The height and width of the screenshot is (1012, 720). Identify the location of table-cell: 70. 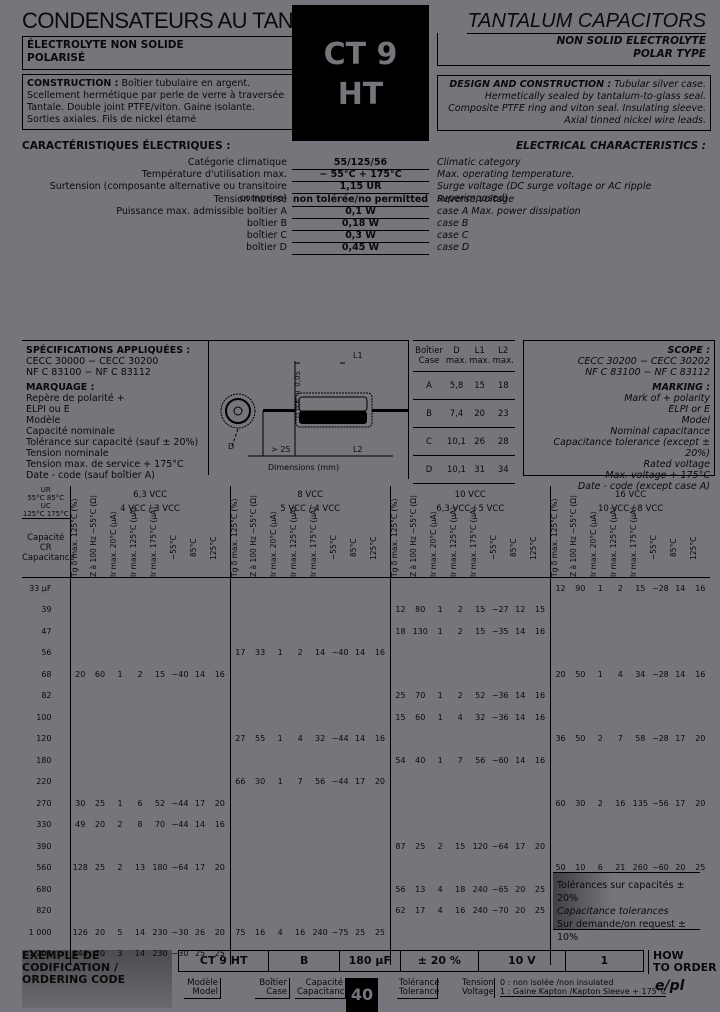
(420, 696).